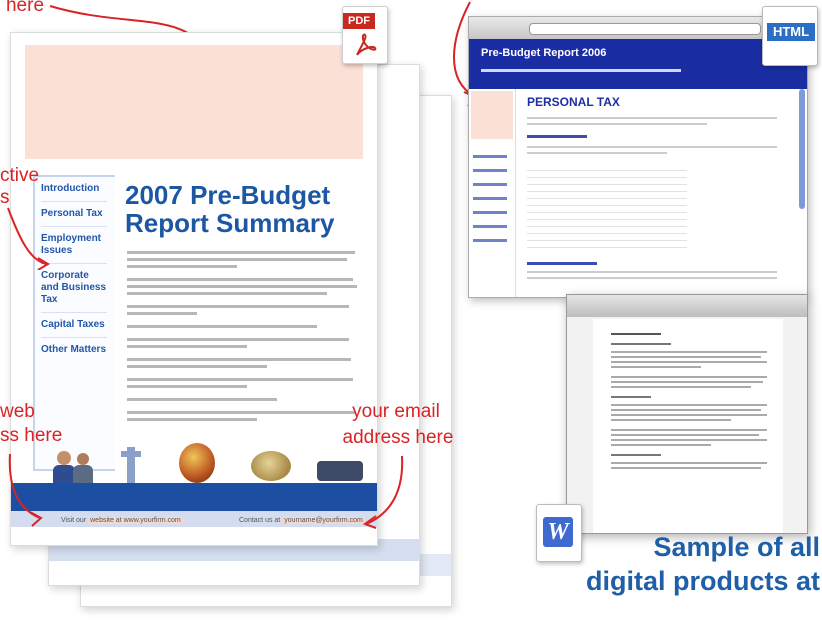 This screenshot has width=822, height=633. I want to click on footer-email: Contact us at yourname@yourfirm.com, so click(302, 520).